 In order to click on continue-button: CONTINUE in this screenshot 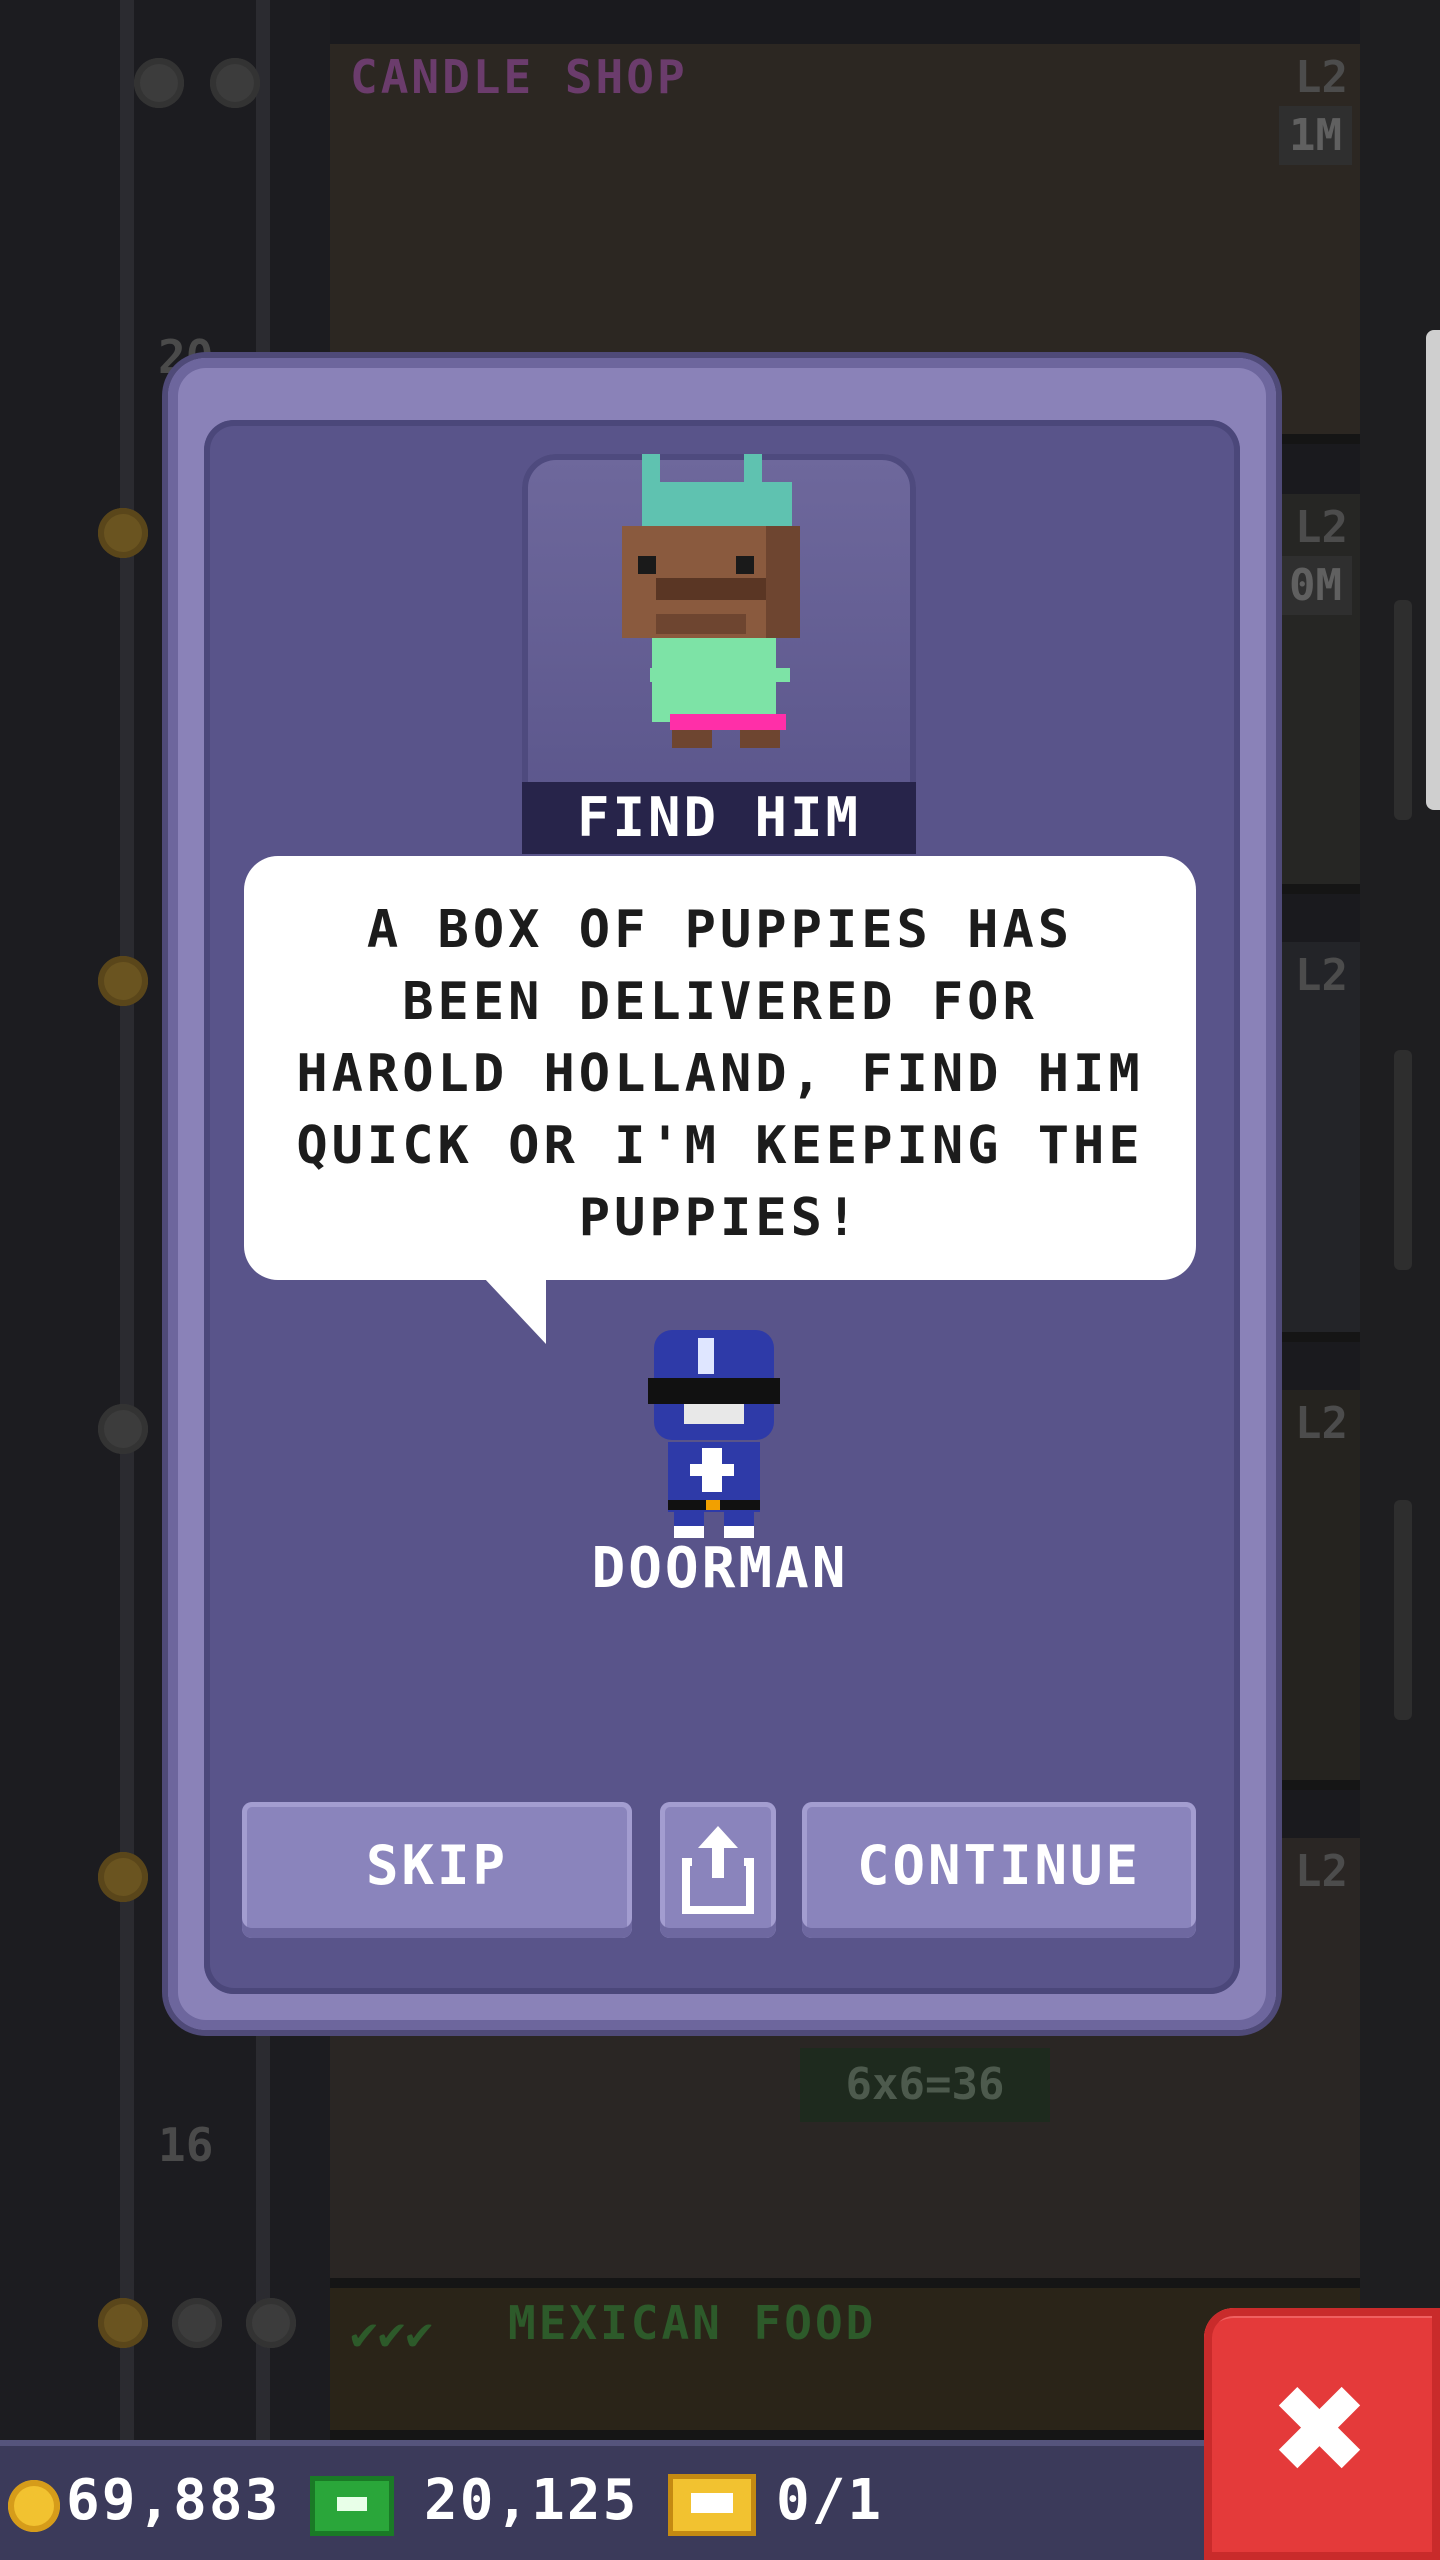, I will do `click(999, 1870)`.